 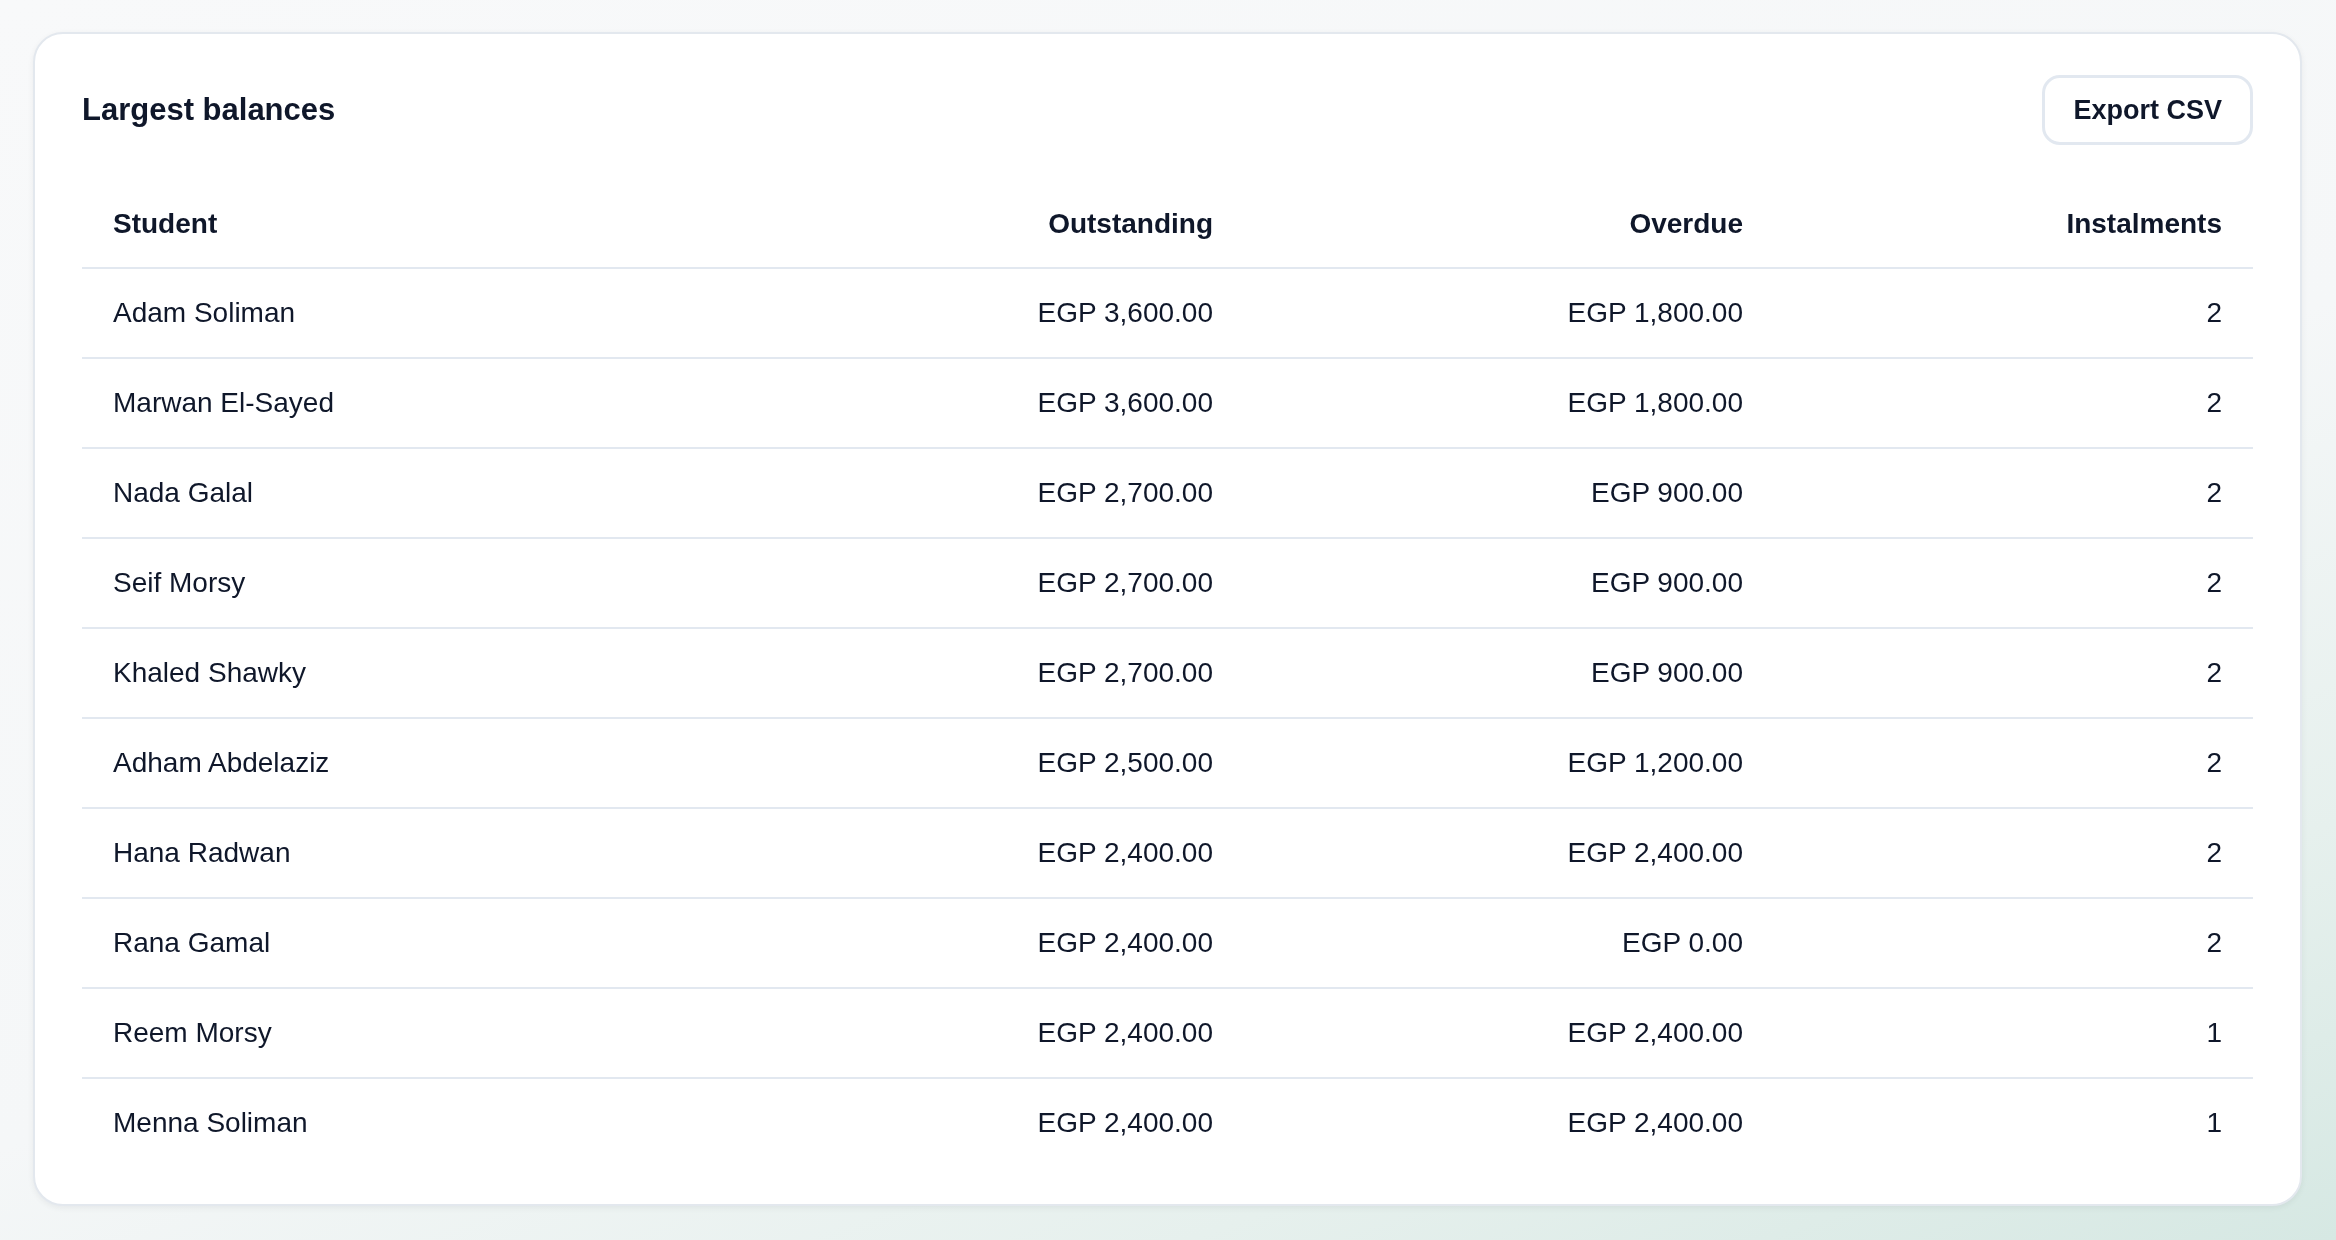 What do you see at coordinates (2144, 224) in the screenshot?
I see `column-header: Instalments` at bounding box center [2144, 224].